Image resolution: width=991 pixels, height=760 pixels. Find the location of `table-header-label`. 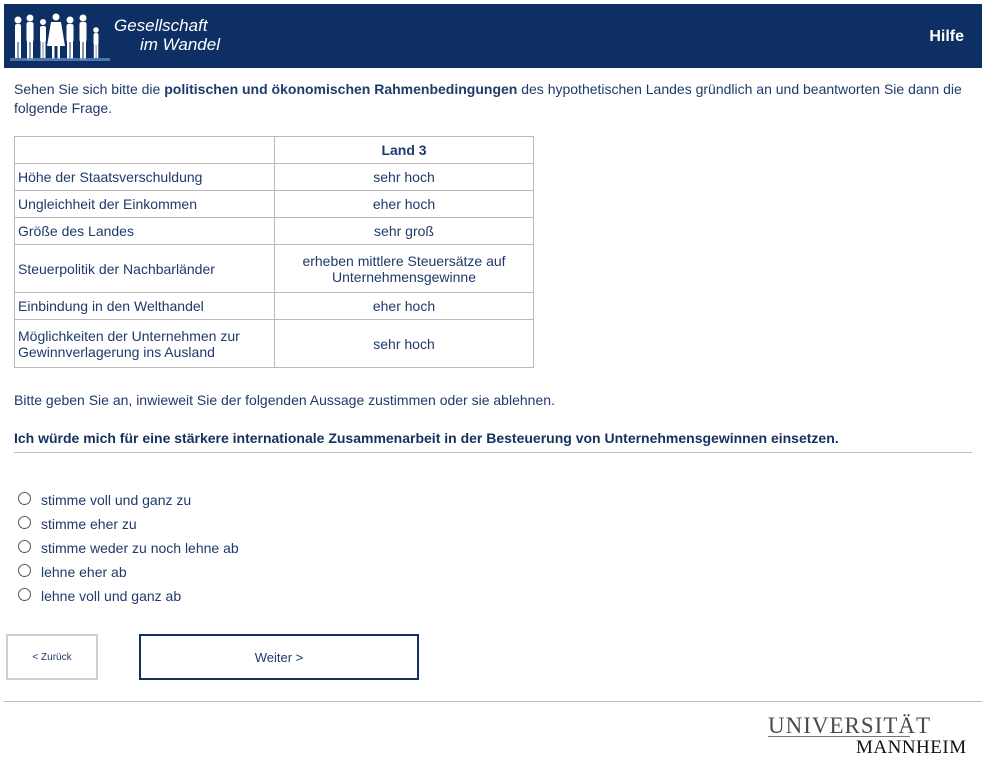

table-header-label is located at coordinates (144, 150).